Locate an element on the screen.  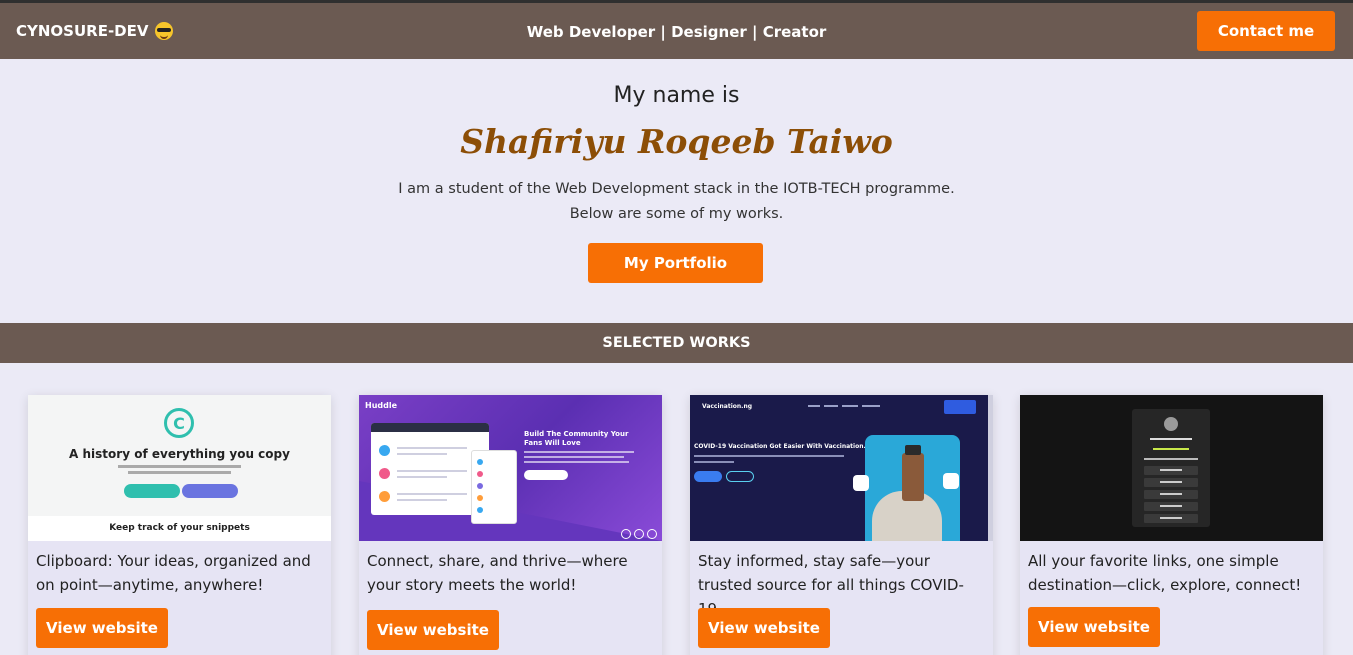
thumb-secondary-button is located at coordinates (740, 476).